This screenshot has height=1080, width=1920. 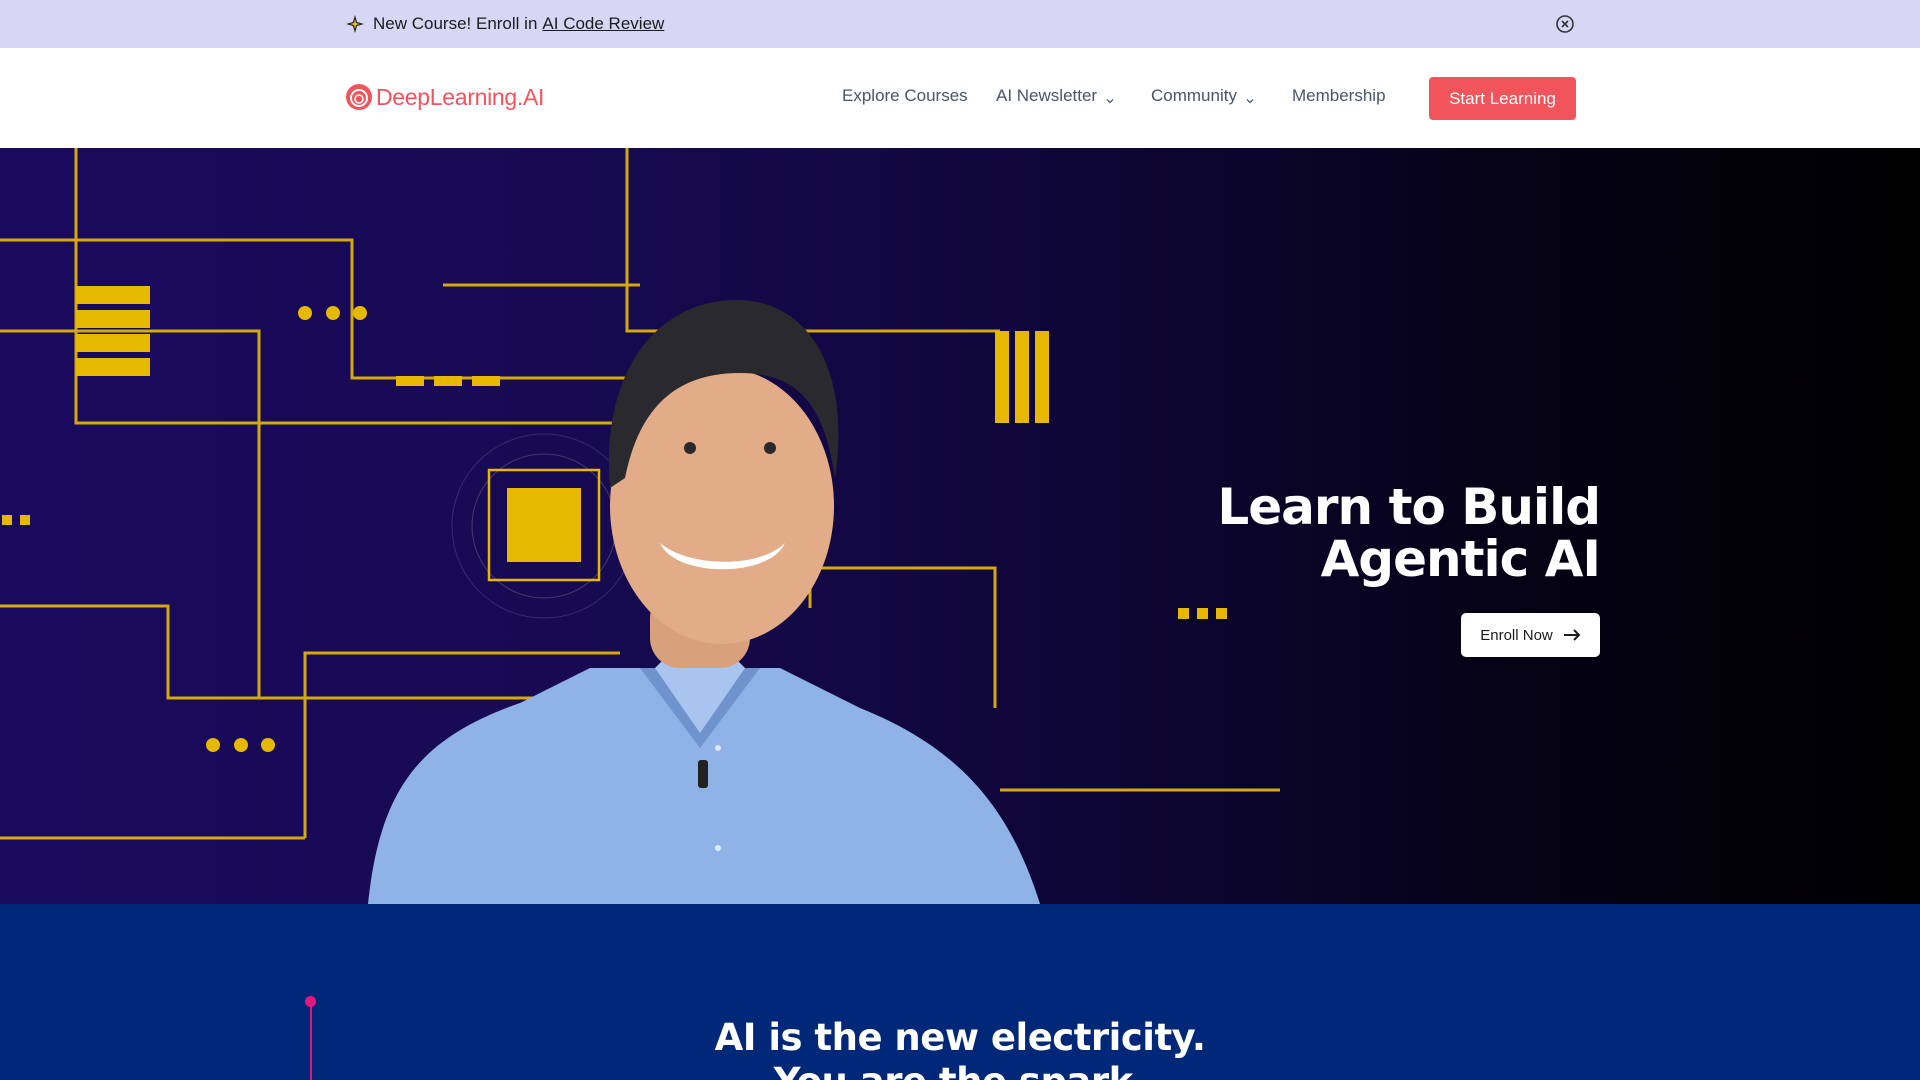 What do you see at coordinates (1516, 635) in the screenshot?
I see `enroll-now-label: Enroll Now` at bounding box center [1516, 635].